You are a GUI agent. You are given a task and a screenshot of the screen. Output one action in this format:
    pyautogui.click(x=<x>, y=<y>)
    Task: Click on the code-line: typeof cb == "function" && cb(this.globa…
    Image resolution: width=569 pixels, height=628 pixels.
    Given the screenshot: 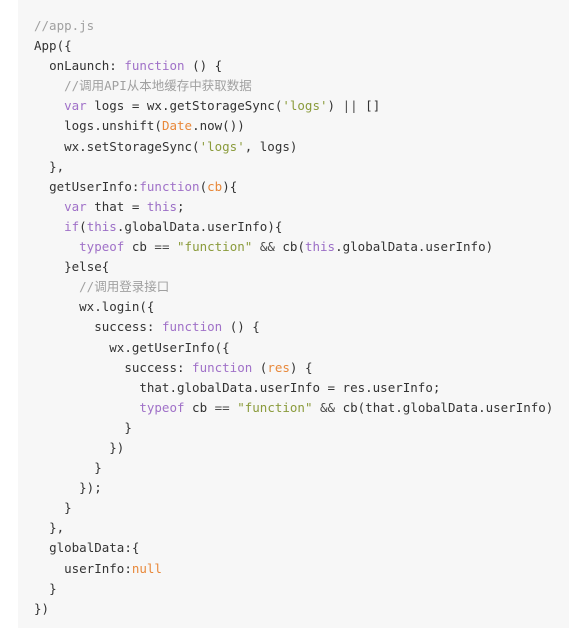 What is the action you would take?
    pyautogui.click(x=293, y=247)
    